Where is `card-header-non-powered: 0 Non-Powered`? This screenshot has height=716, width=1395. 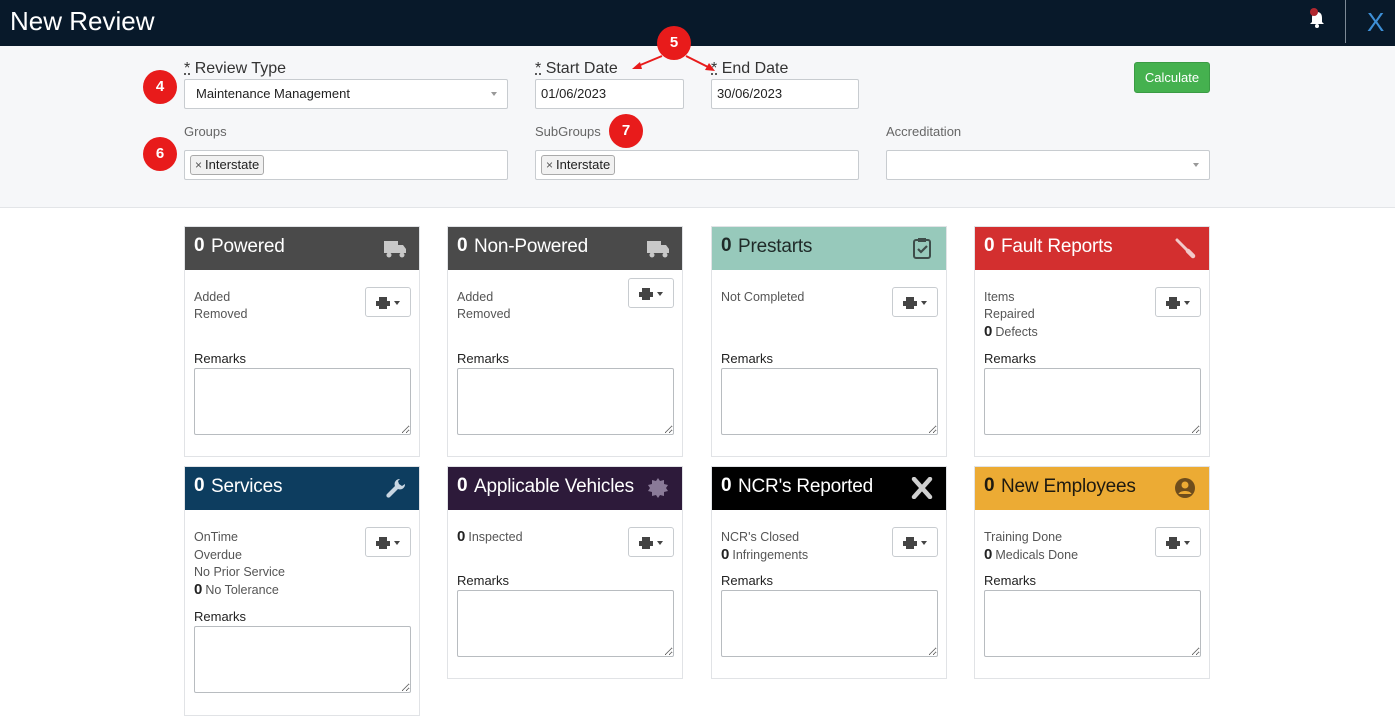
card-header-non-powered: 0 Non-Powered is located at coordinates (565, 248).